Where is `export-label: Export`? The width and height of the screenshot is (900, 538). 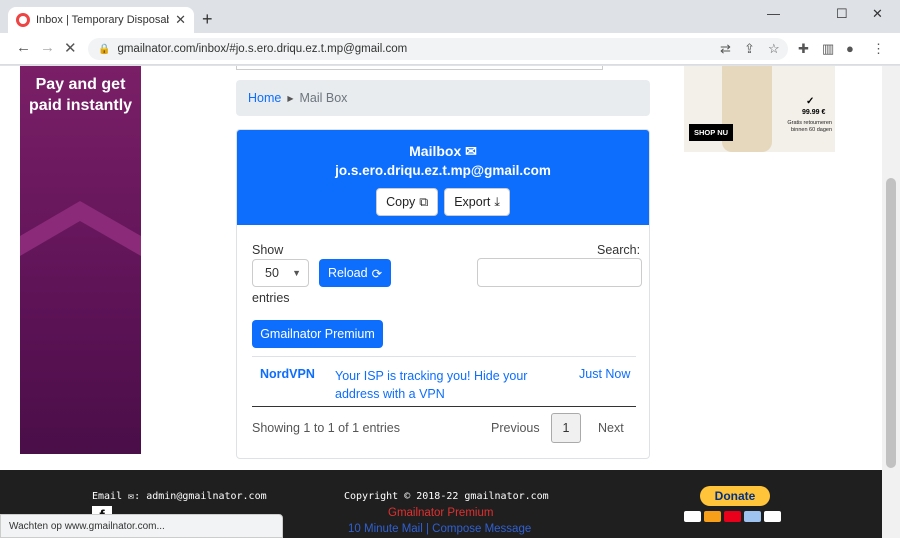
export-label: Export is located at coordinates (472, 202).